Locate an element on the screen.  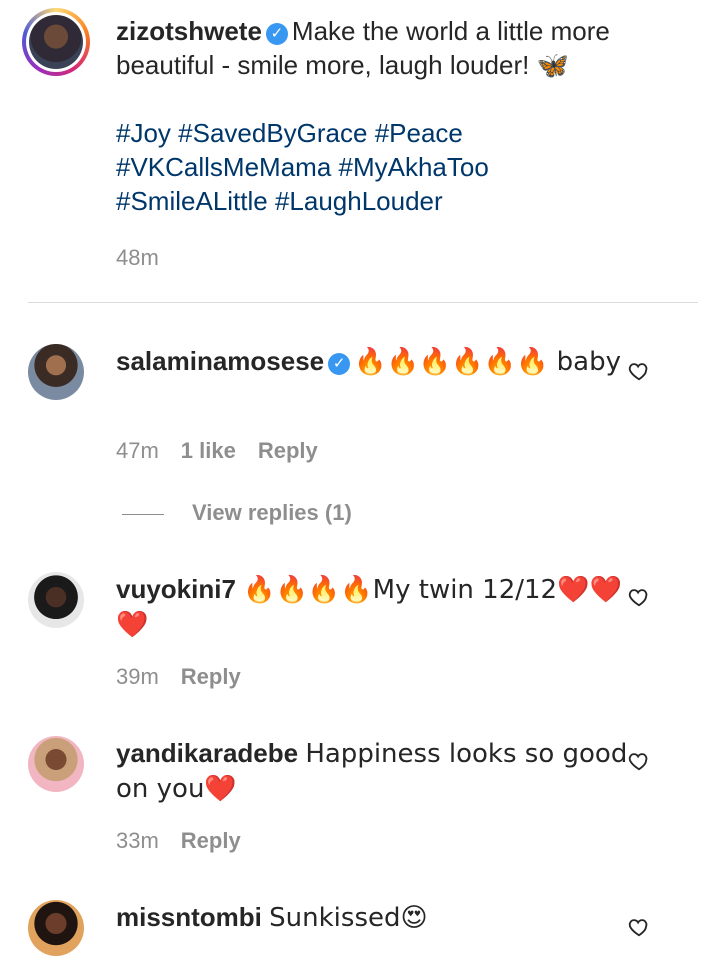
comment-1-text-block: salaminamosese ✓ 🔥🔥🔥🔥🔥🔥 baby is located at coordinates (378, 361).